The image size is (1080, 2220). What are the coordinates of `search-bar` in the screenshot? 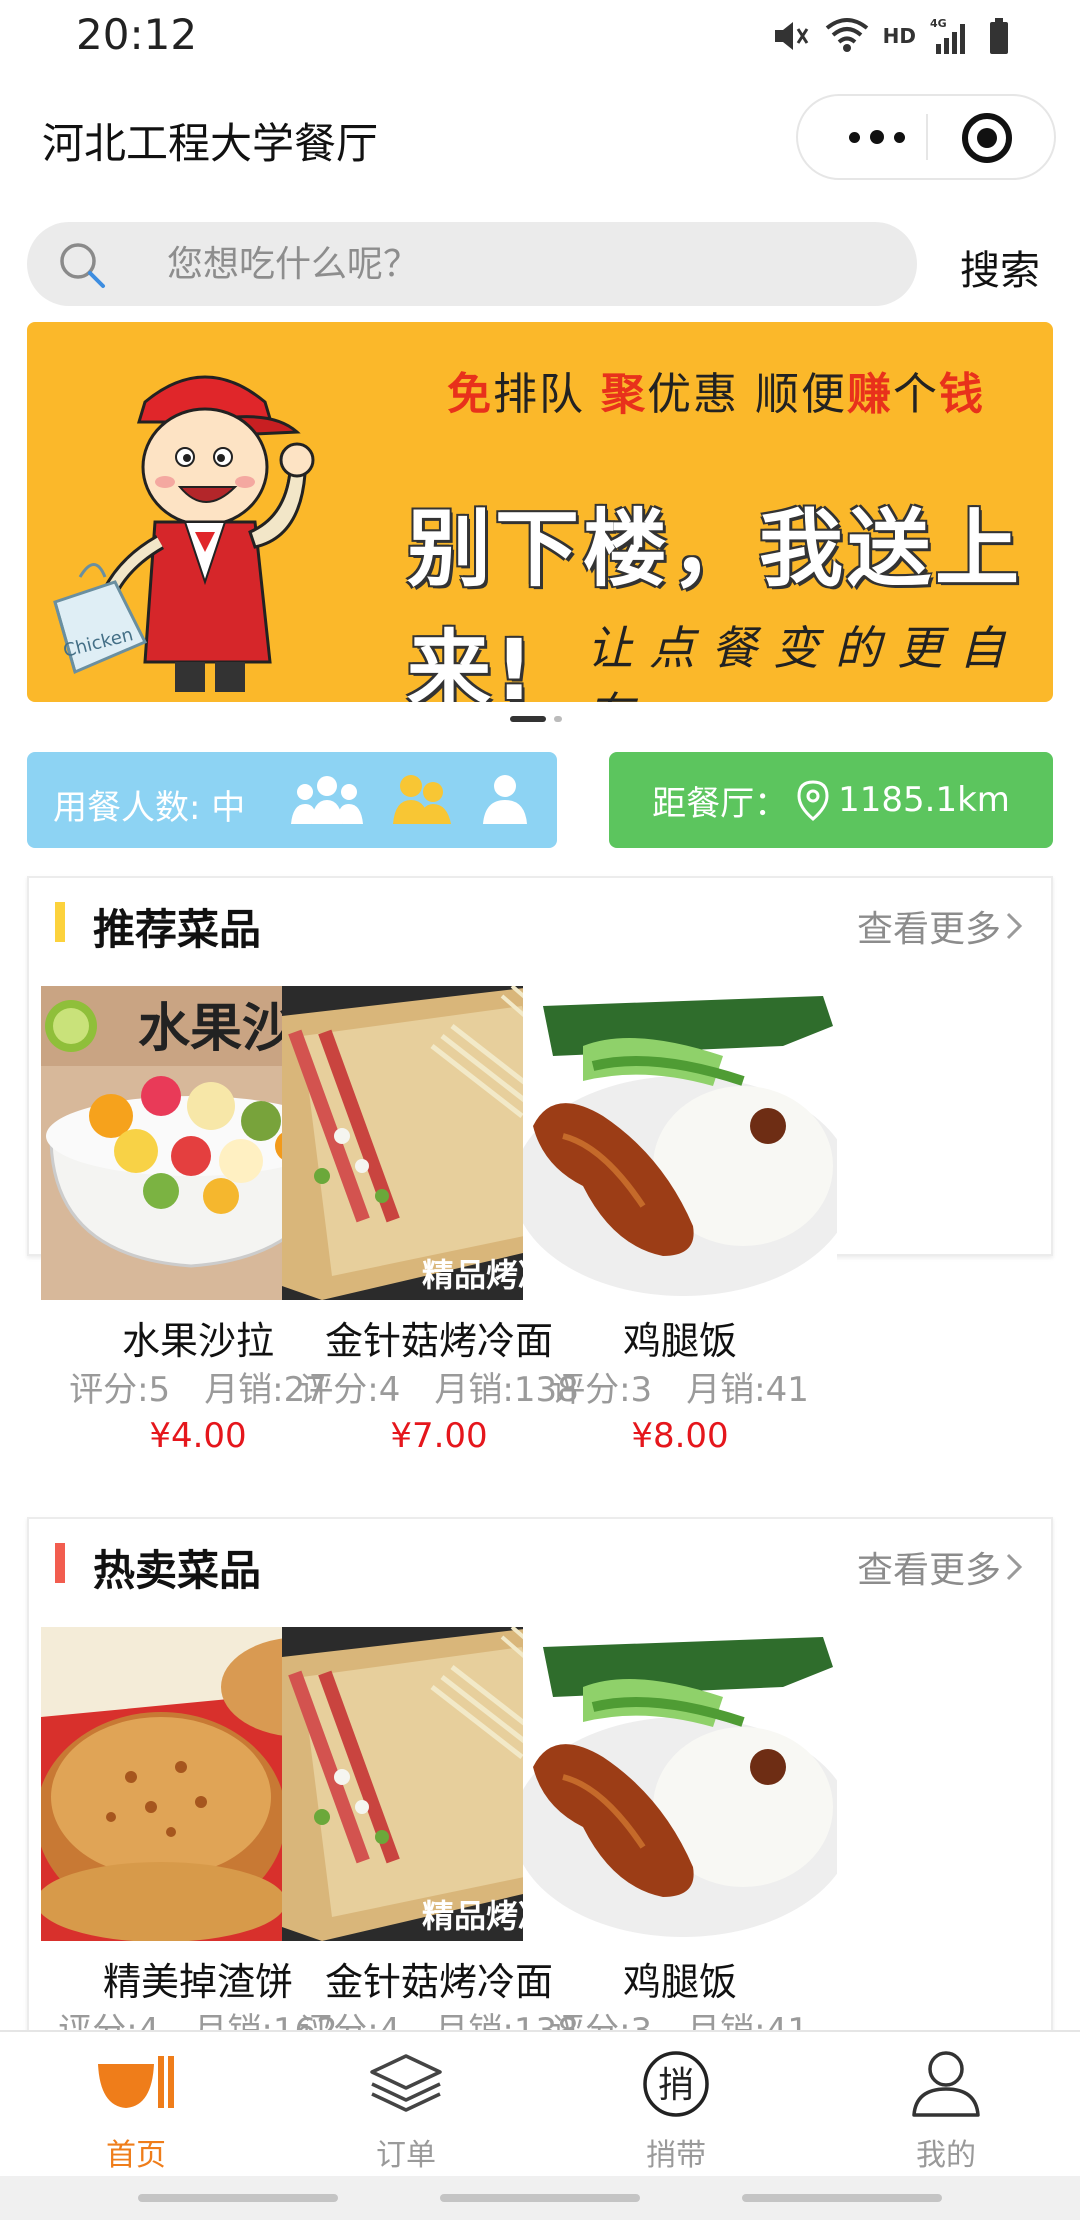 It's located at (472, 264).